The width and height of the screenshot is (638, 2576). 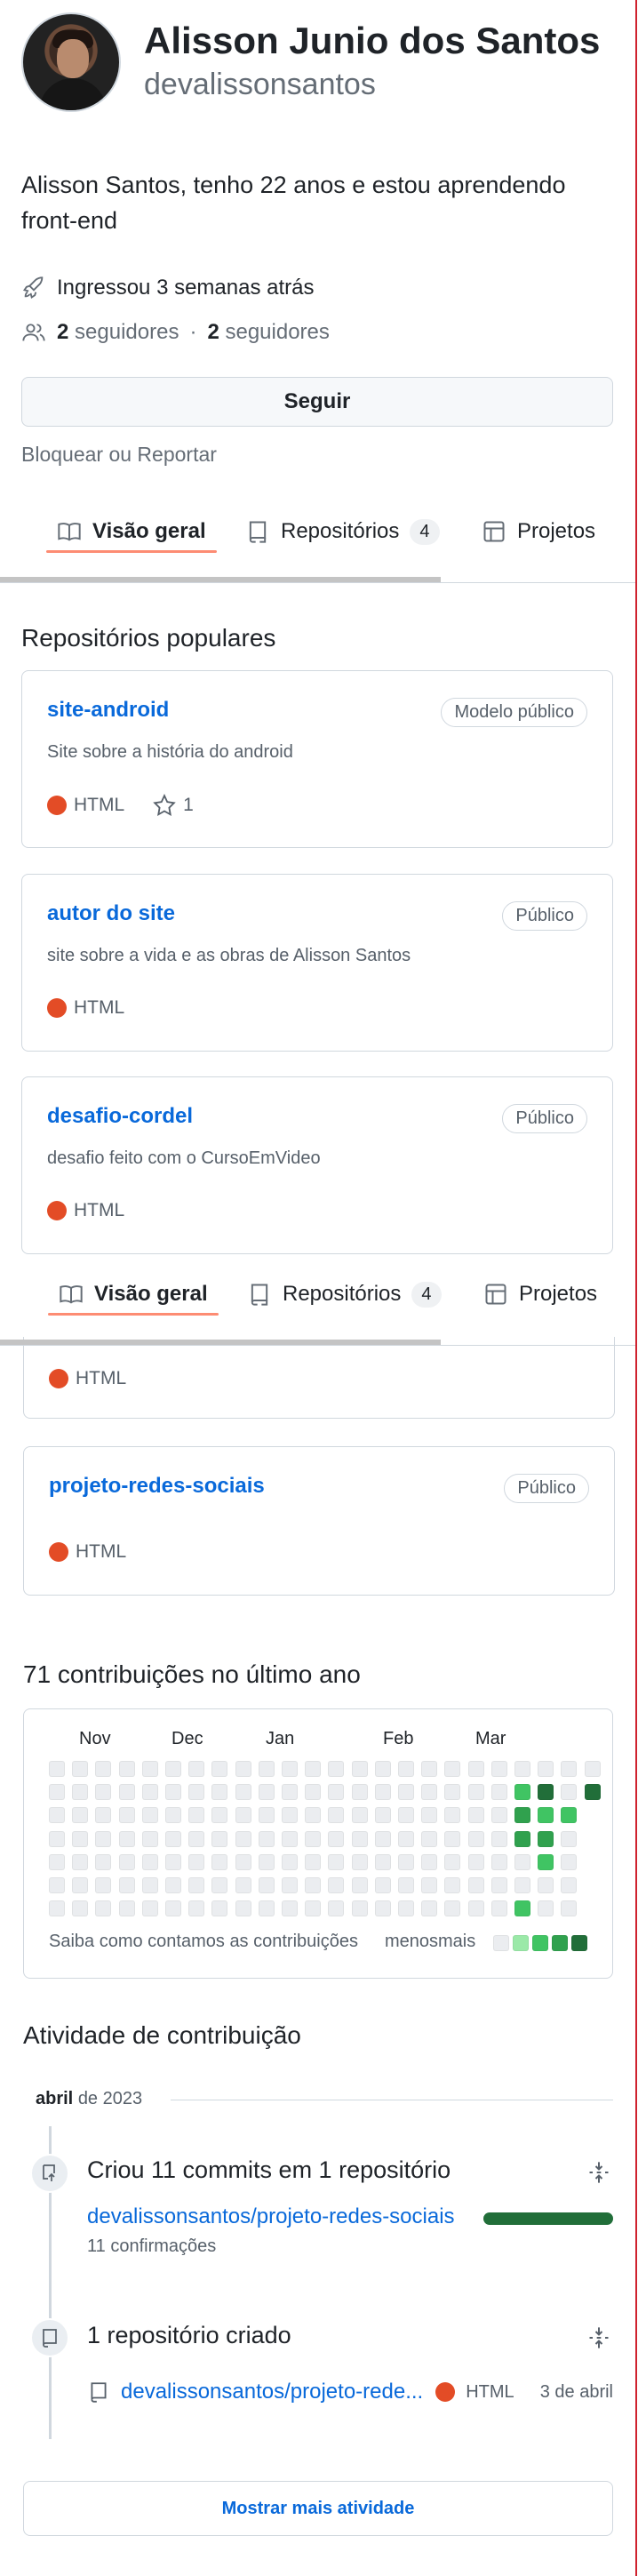 I want to click on show-more-activity-button: Mostrar mais atividade, so click(x=318, y=2508).